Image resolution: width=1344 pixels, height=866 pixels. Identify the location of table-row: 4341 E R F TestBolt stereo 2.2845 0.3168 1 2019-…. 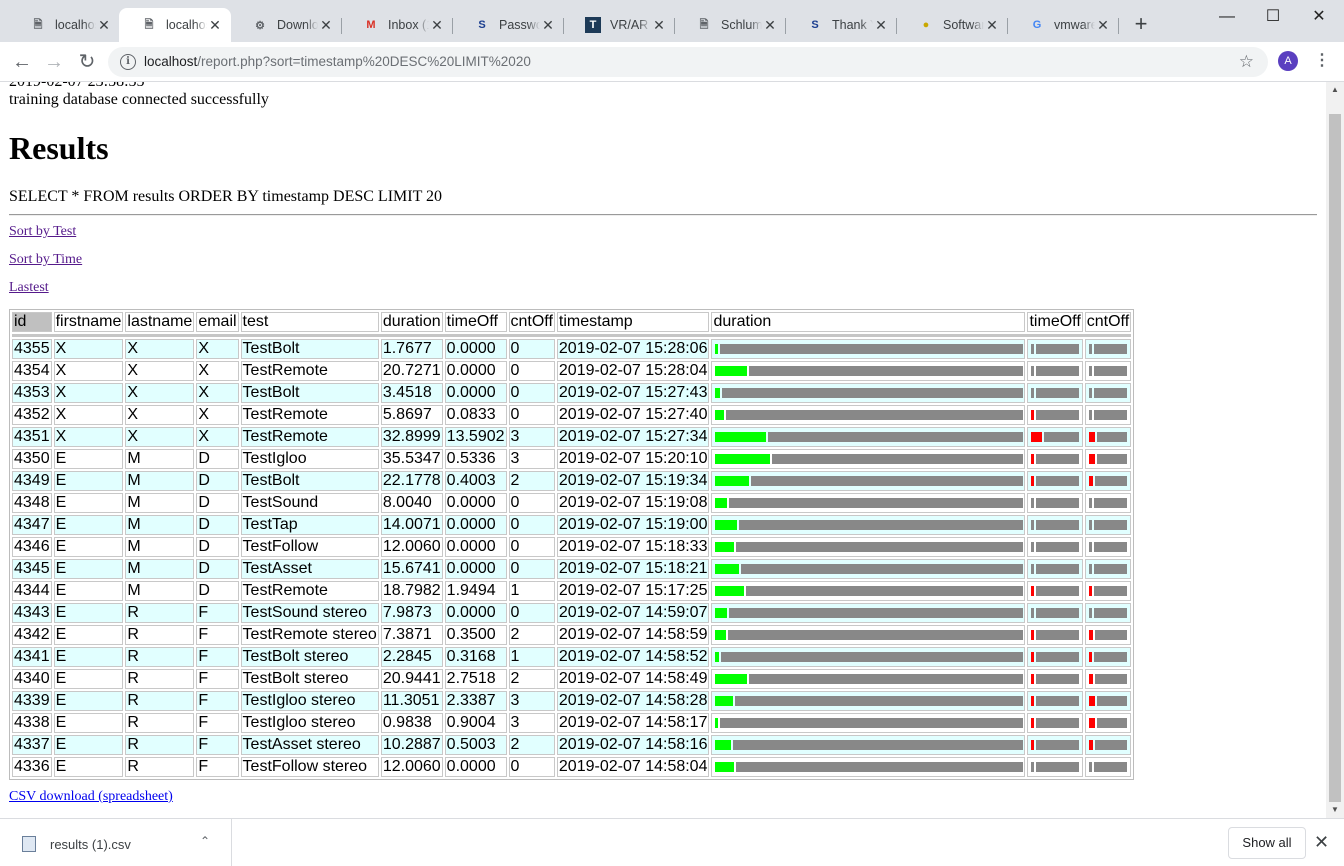
(572, 657).